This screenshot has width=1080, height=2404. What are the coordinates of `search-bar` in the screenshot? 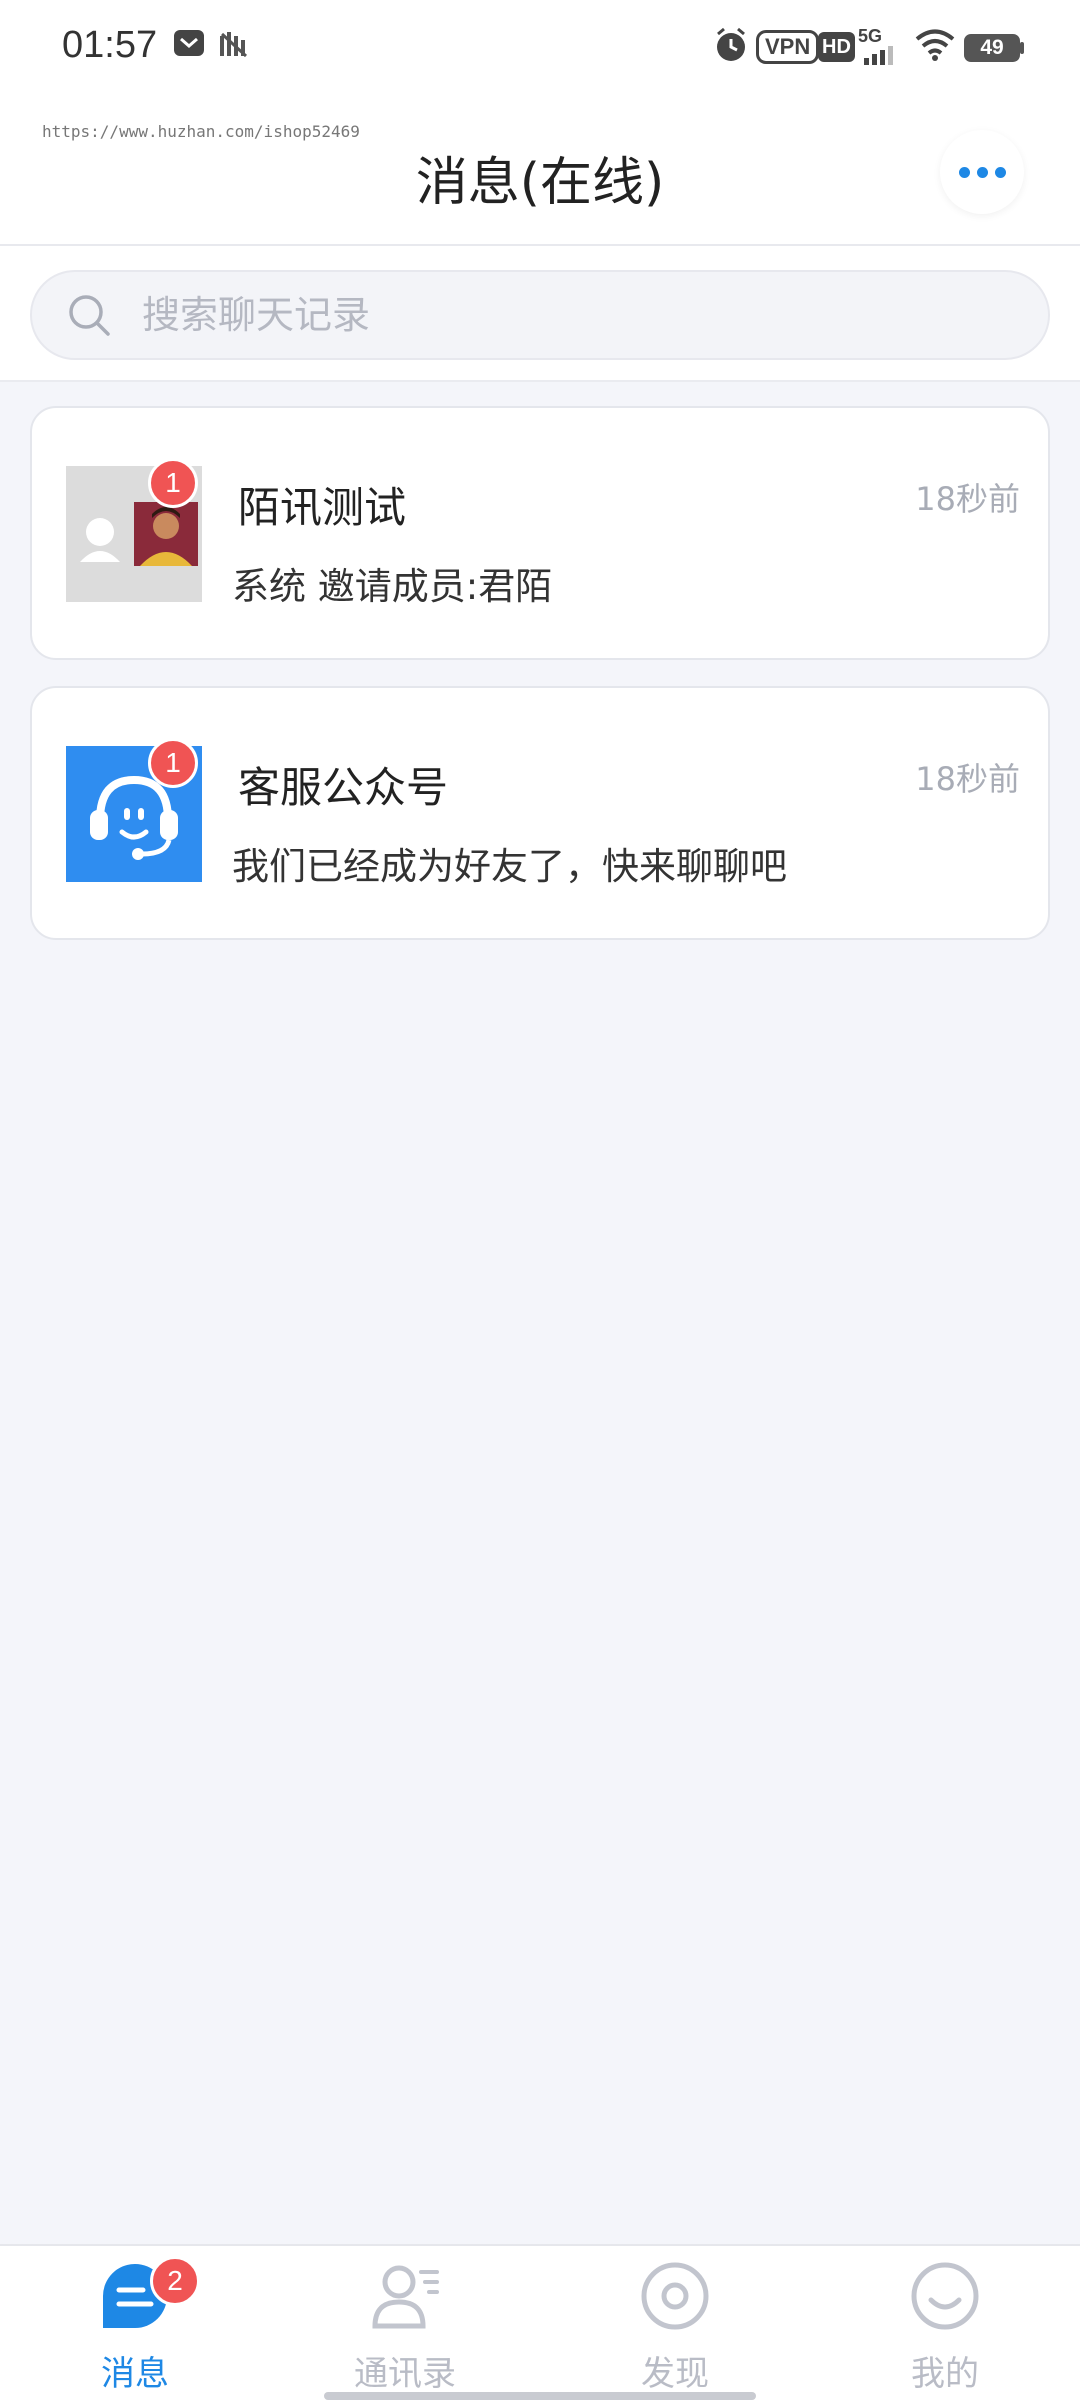 It's located at (540, 314).